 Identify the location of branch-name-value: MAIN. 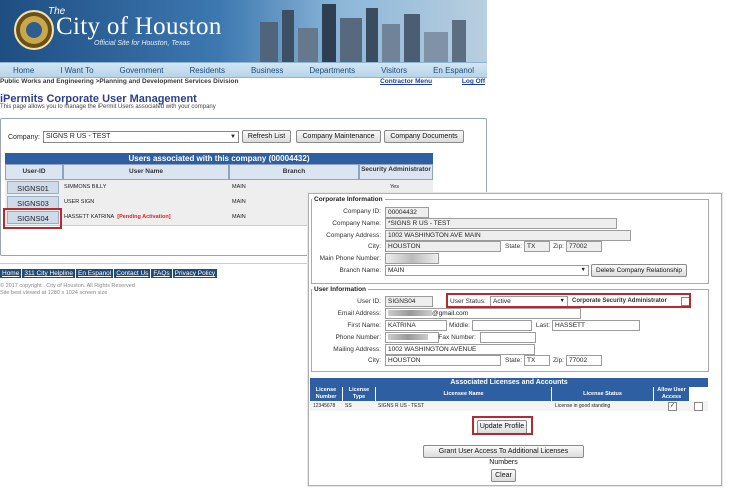
(396, 270).